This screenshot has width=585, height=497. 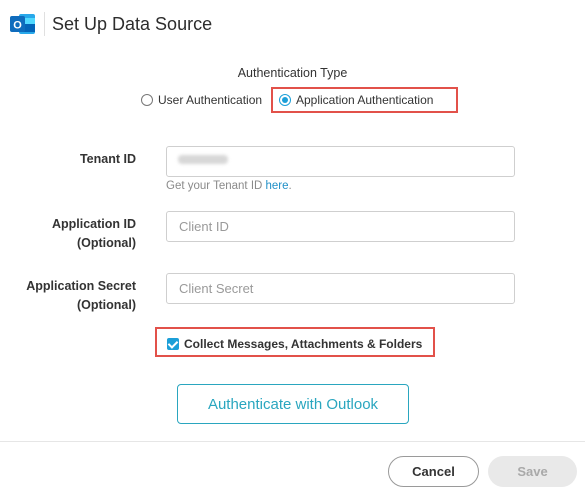 What do you see at coordinates (147, 100) in the screenshot?
I see `radio-unchecked-icon` at bounding box center [147, 100].